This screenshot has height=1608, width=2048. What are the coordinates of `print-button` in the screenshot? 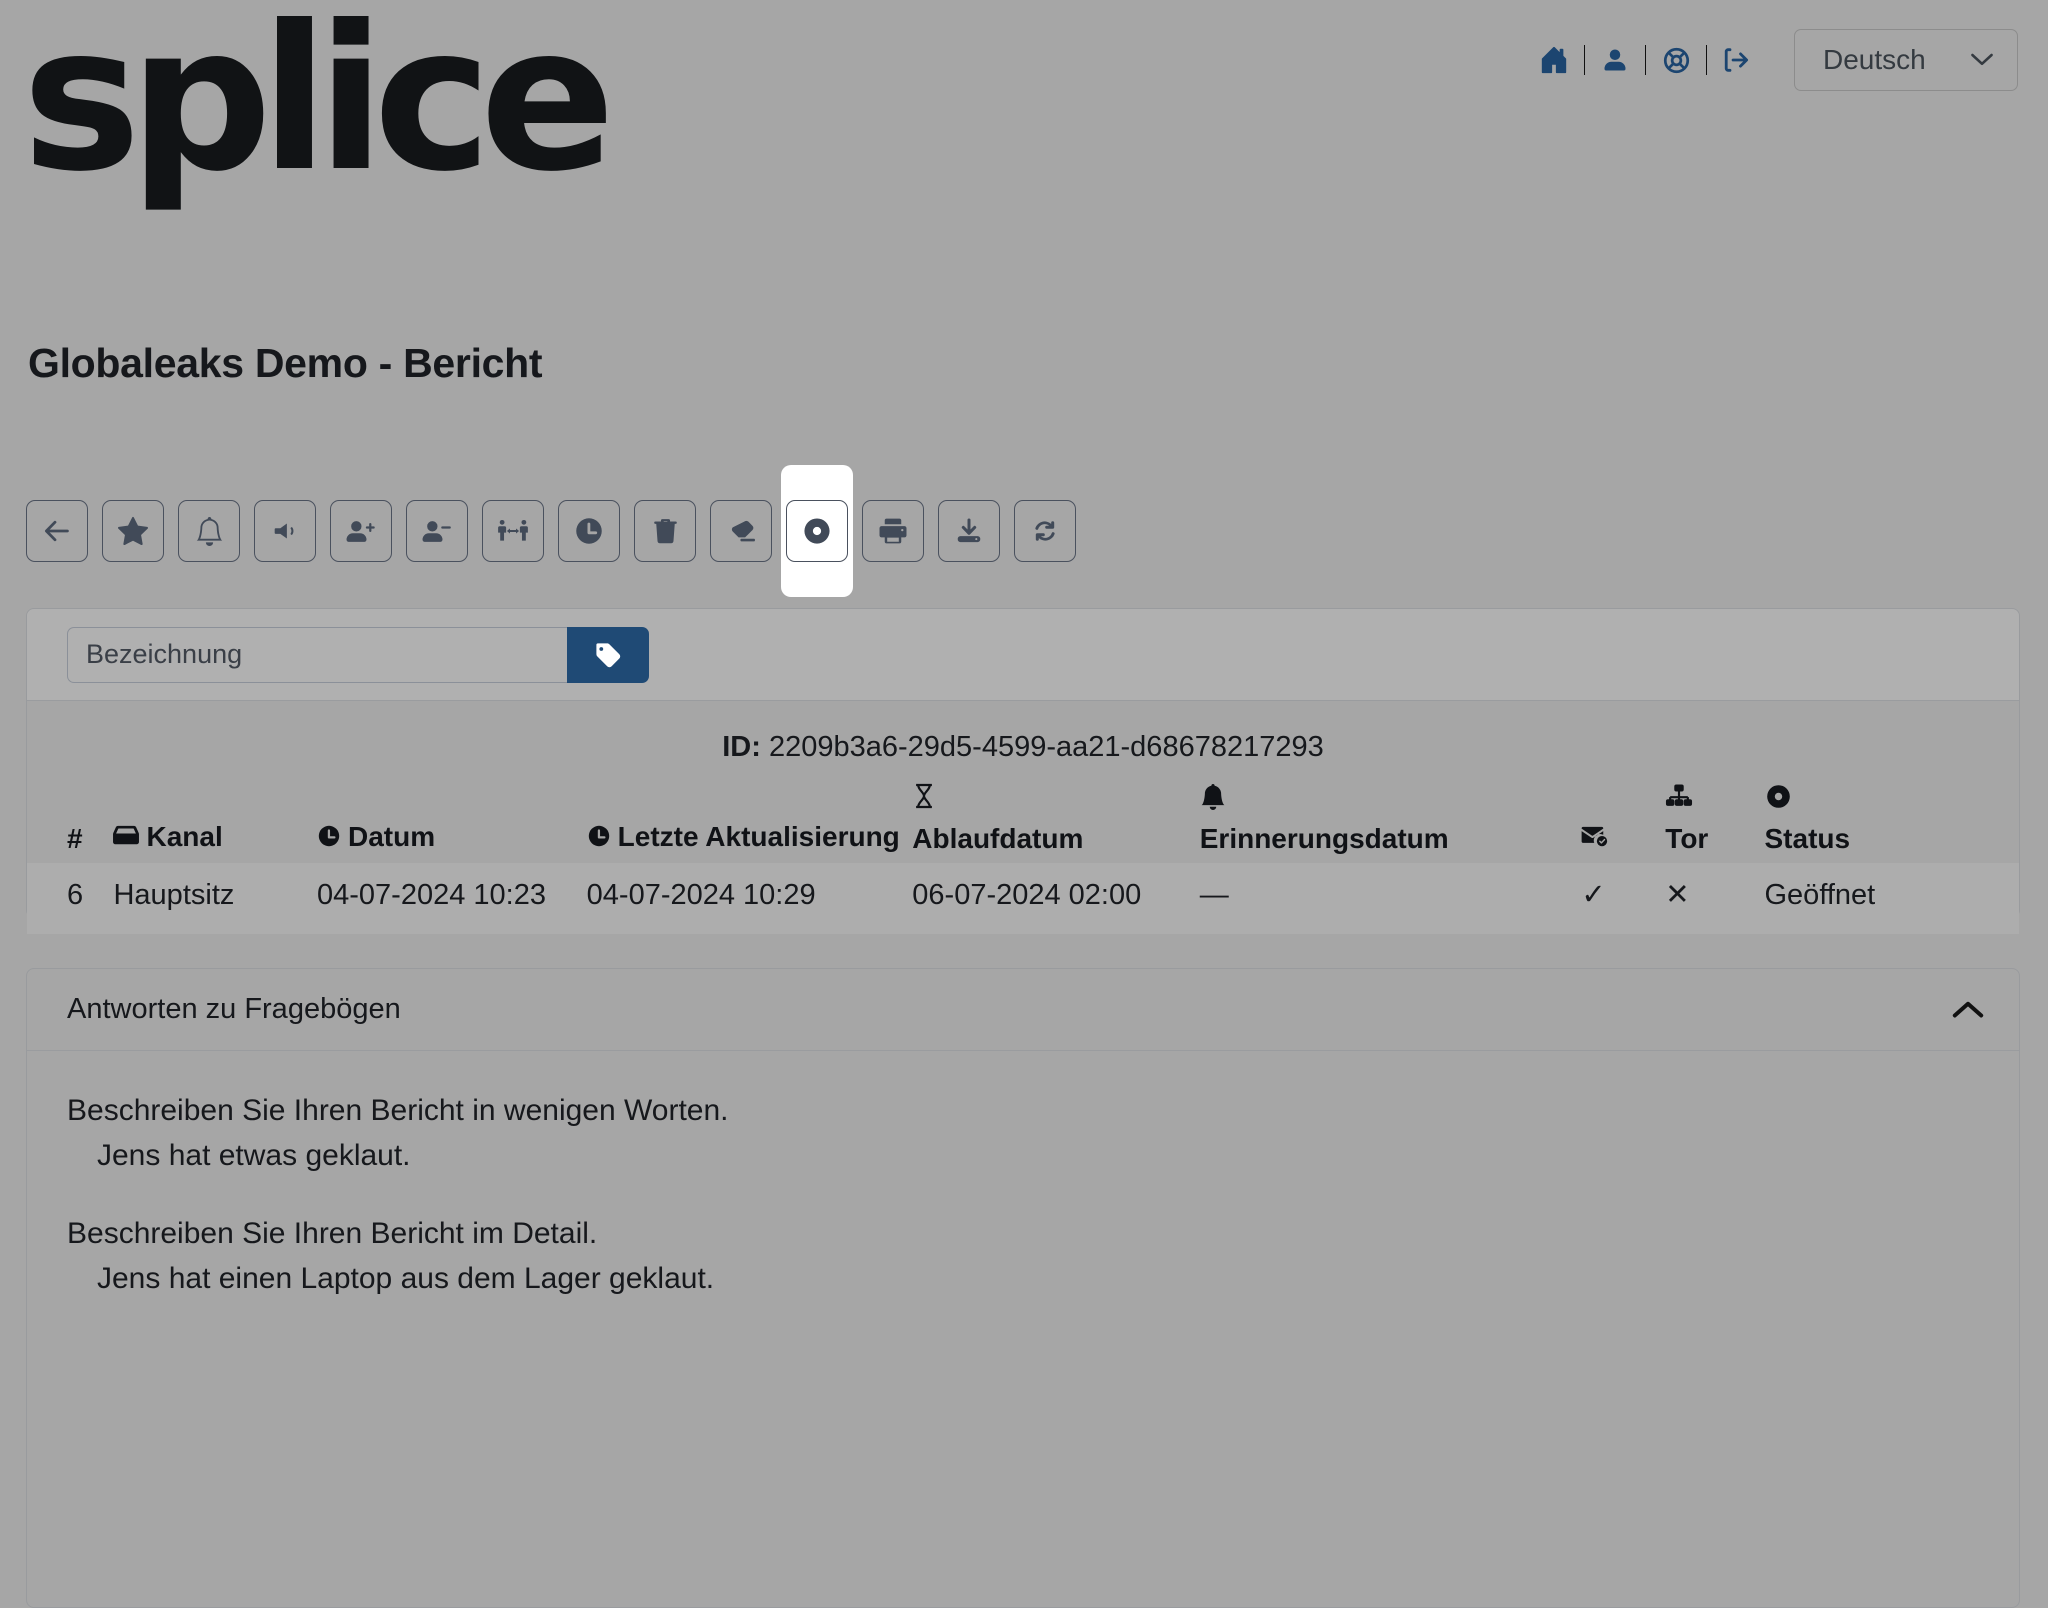 It's located at (893, 531).